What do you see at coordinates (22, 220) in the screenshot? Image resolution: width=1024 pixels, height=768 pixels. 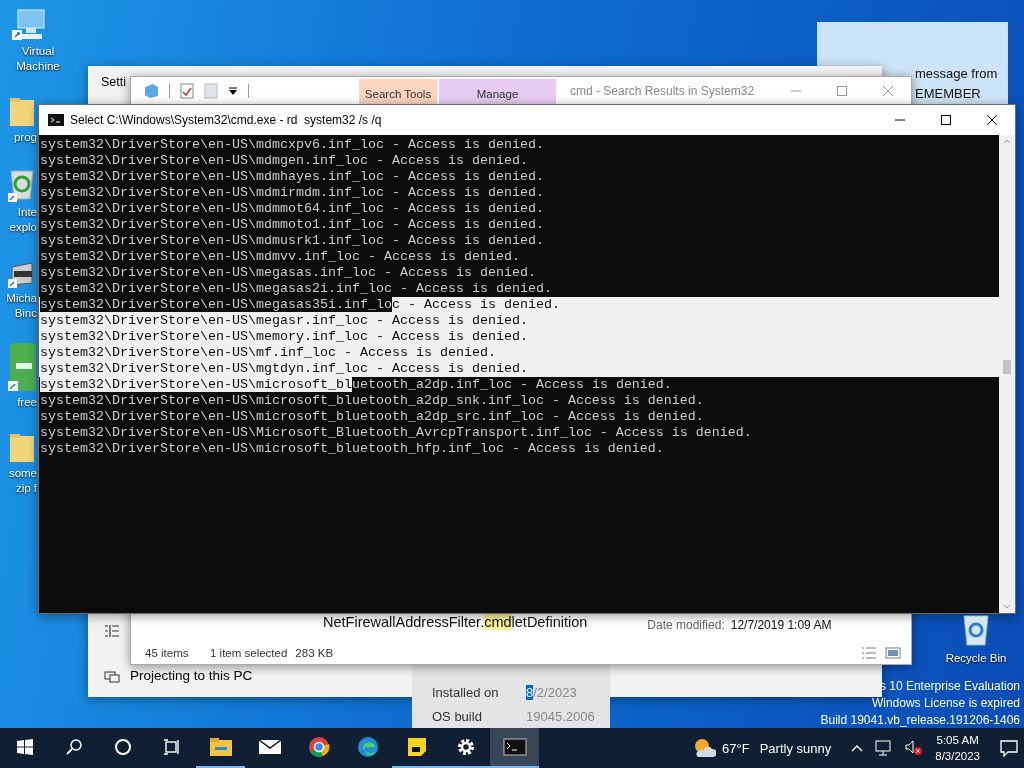 I see `icon-label: Inte explo` at bounding box center [22, 220].